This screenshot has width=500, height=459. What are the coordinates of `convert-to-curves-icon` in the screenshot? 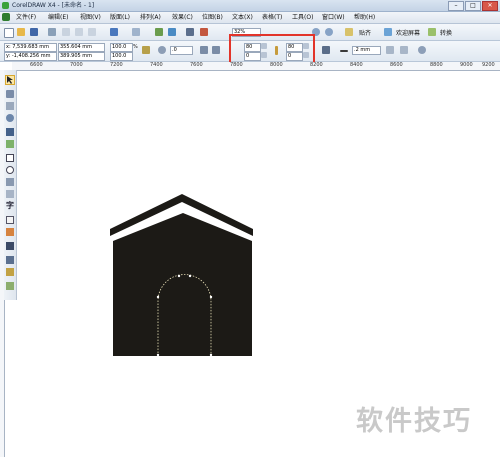 It's located at (422, 50).